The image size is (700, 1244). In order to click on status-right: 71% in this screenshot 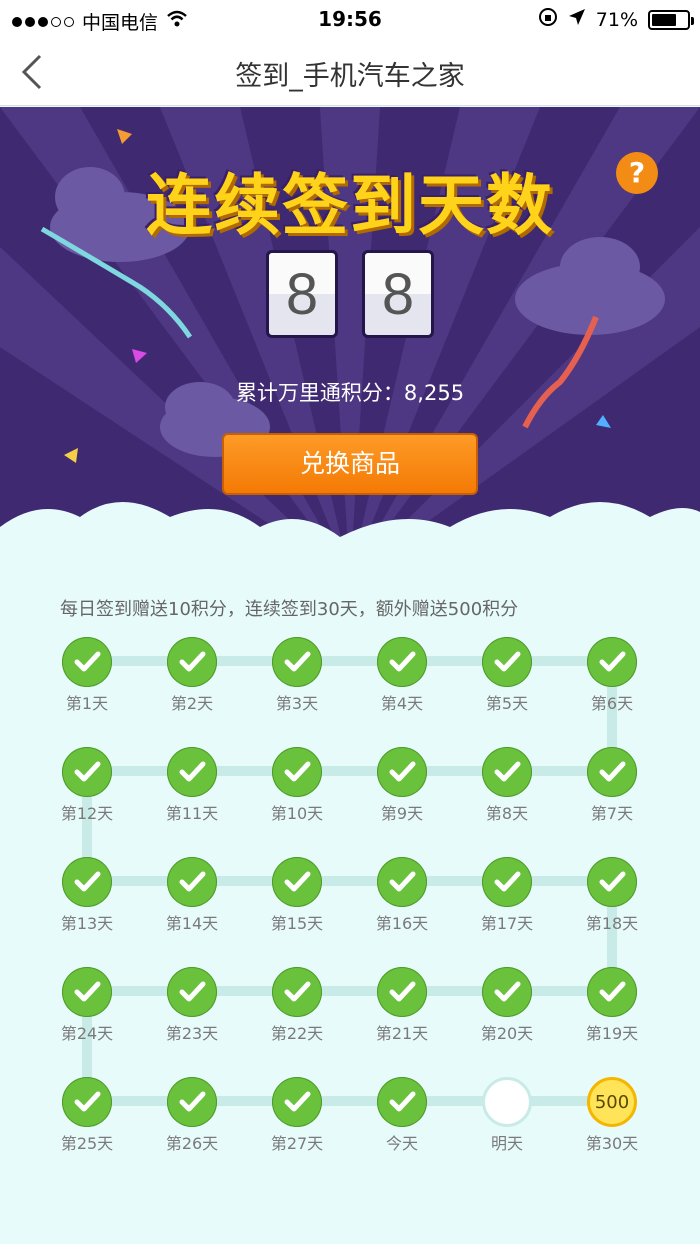, I will do `click(616, 19)`.